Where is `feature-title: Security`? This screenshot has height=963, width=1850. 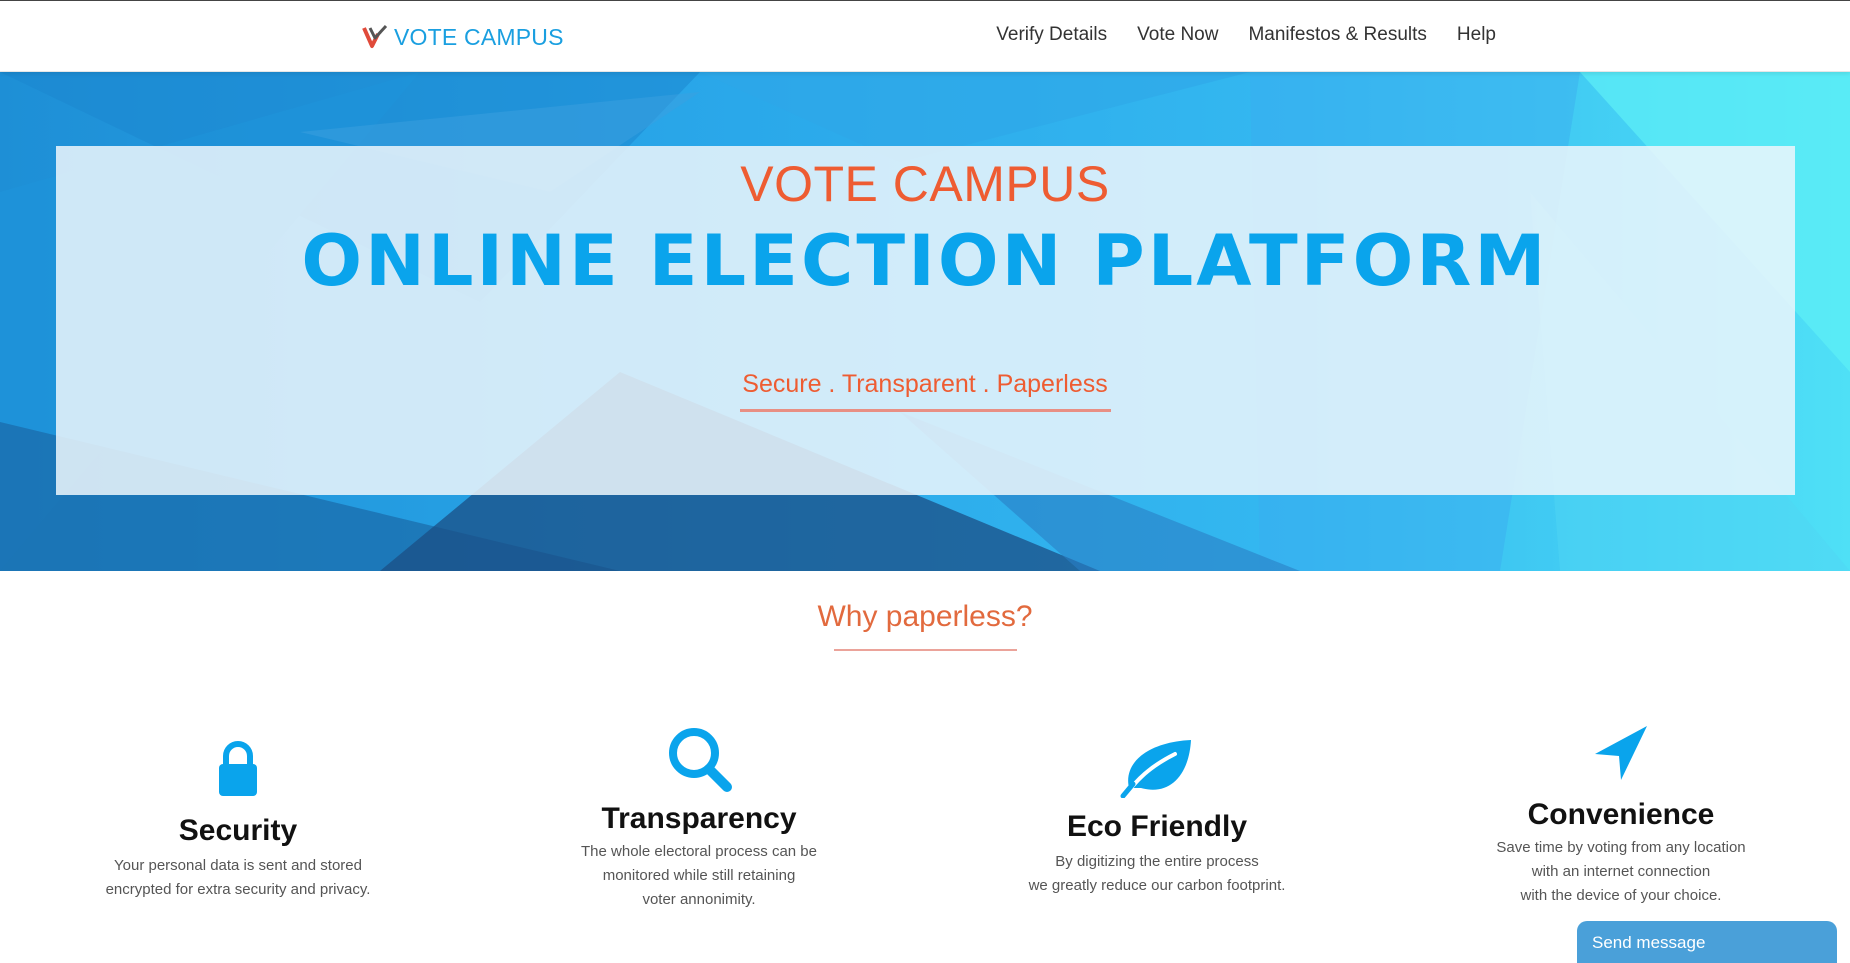
feature-title: Security is located at coordinates (238, 830).